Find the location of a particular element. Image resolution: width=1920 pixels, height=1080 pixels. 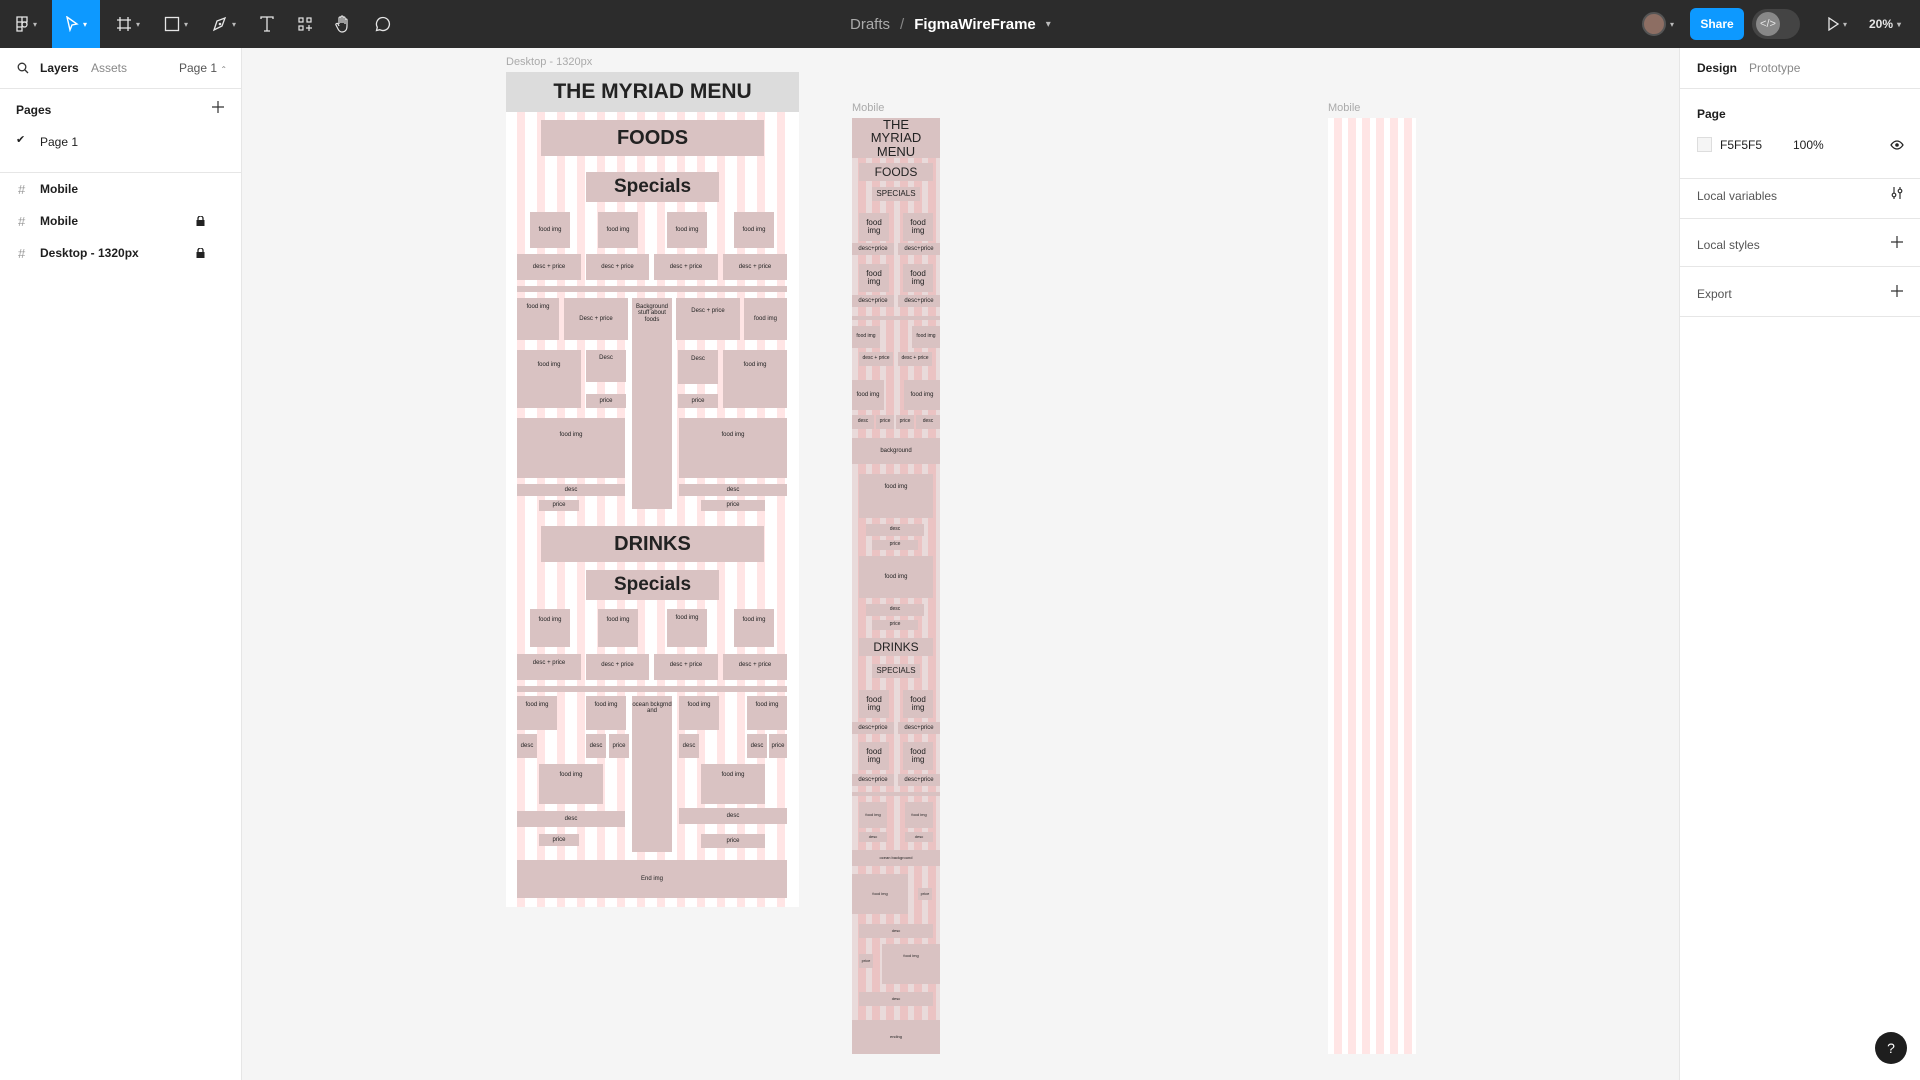

move-tool-button: ▾ is located at coordinates (76, 24).